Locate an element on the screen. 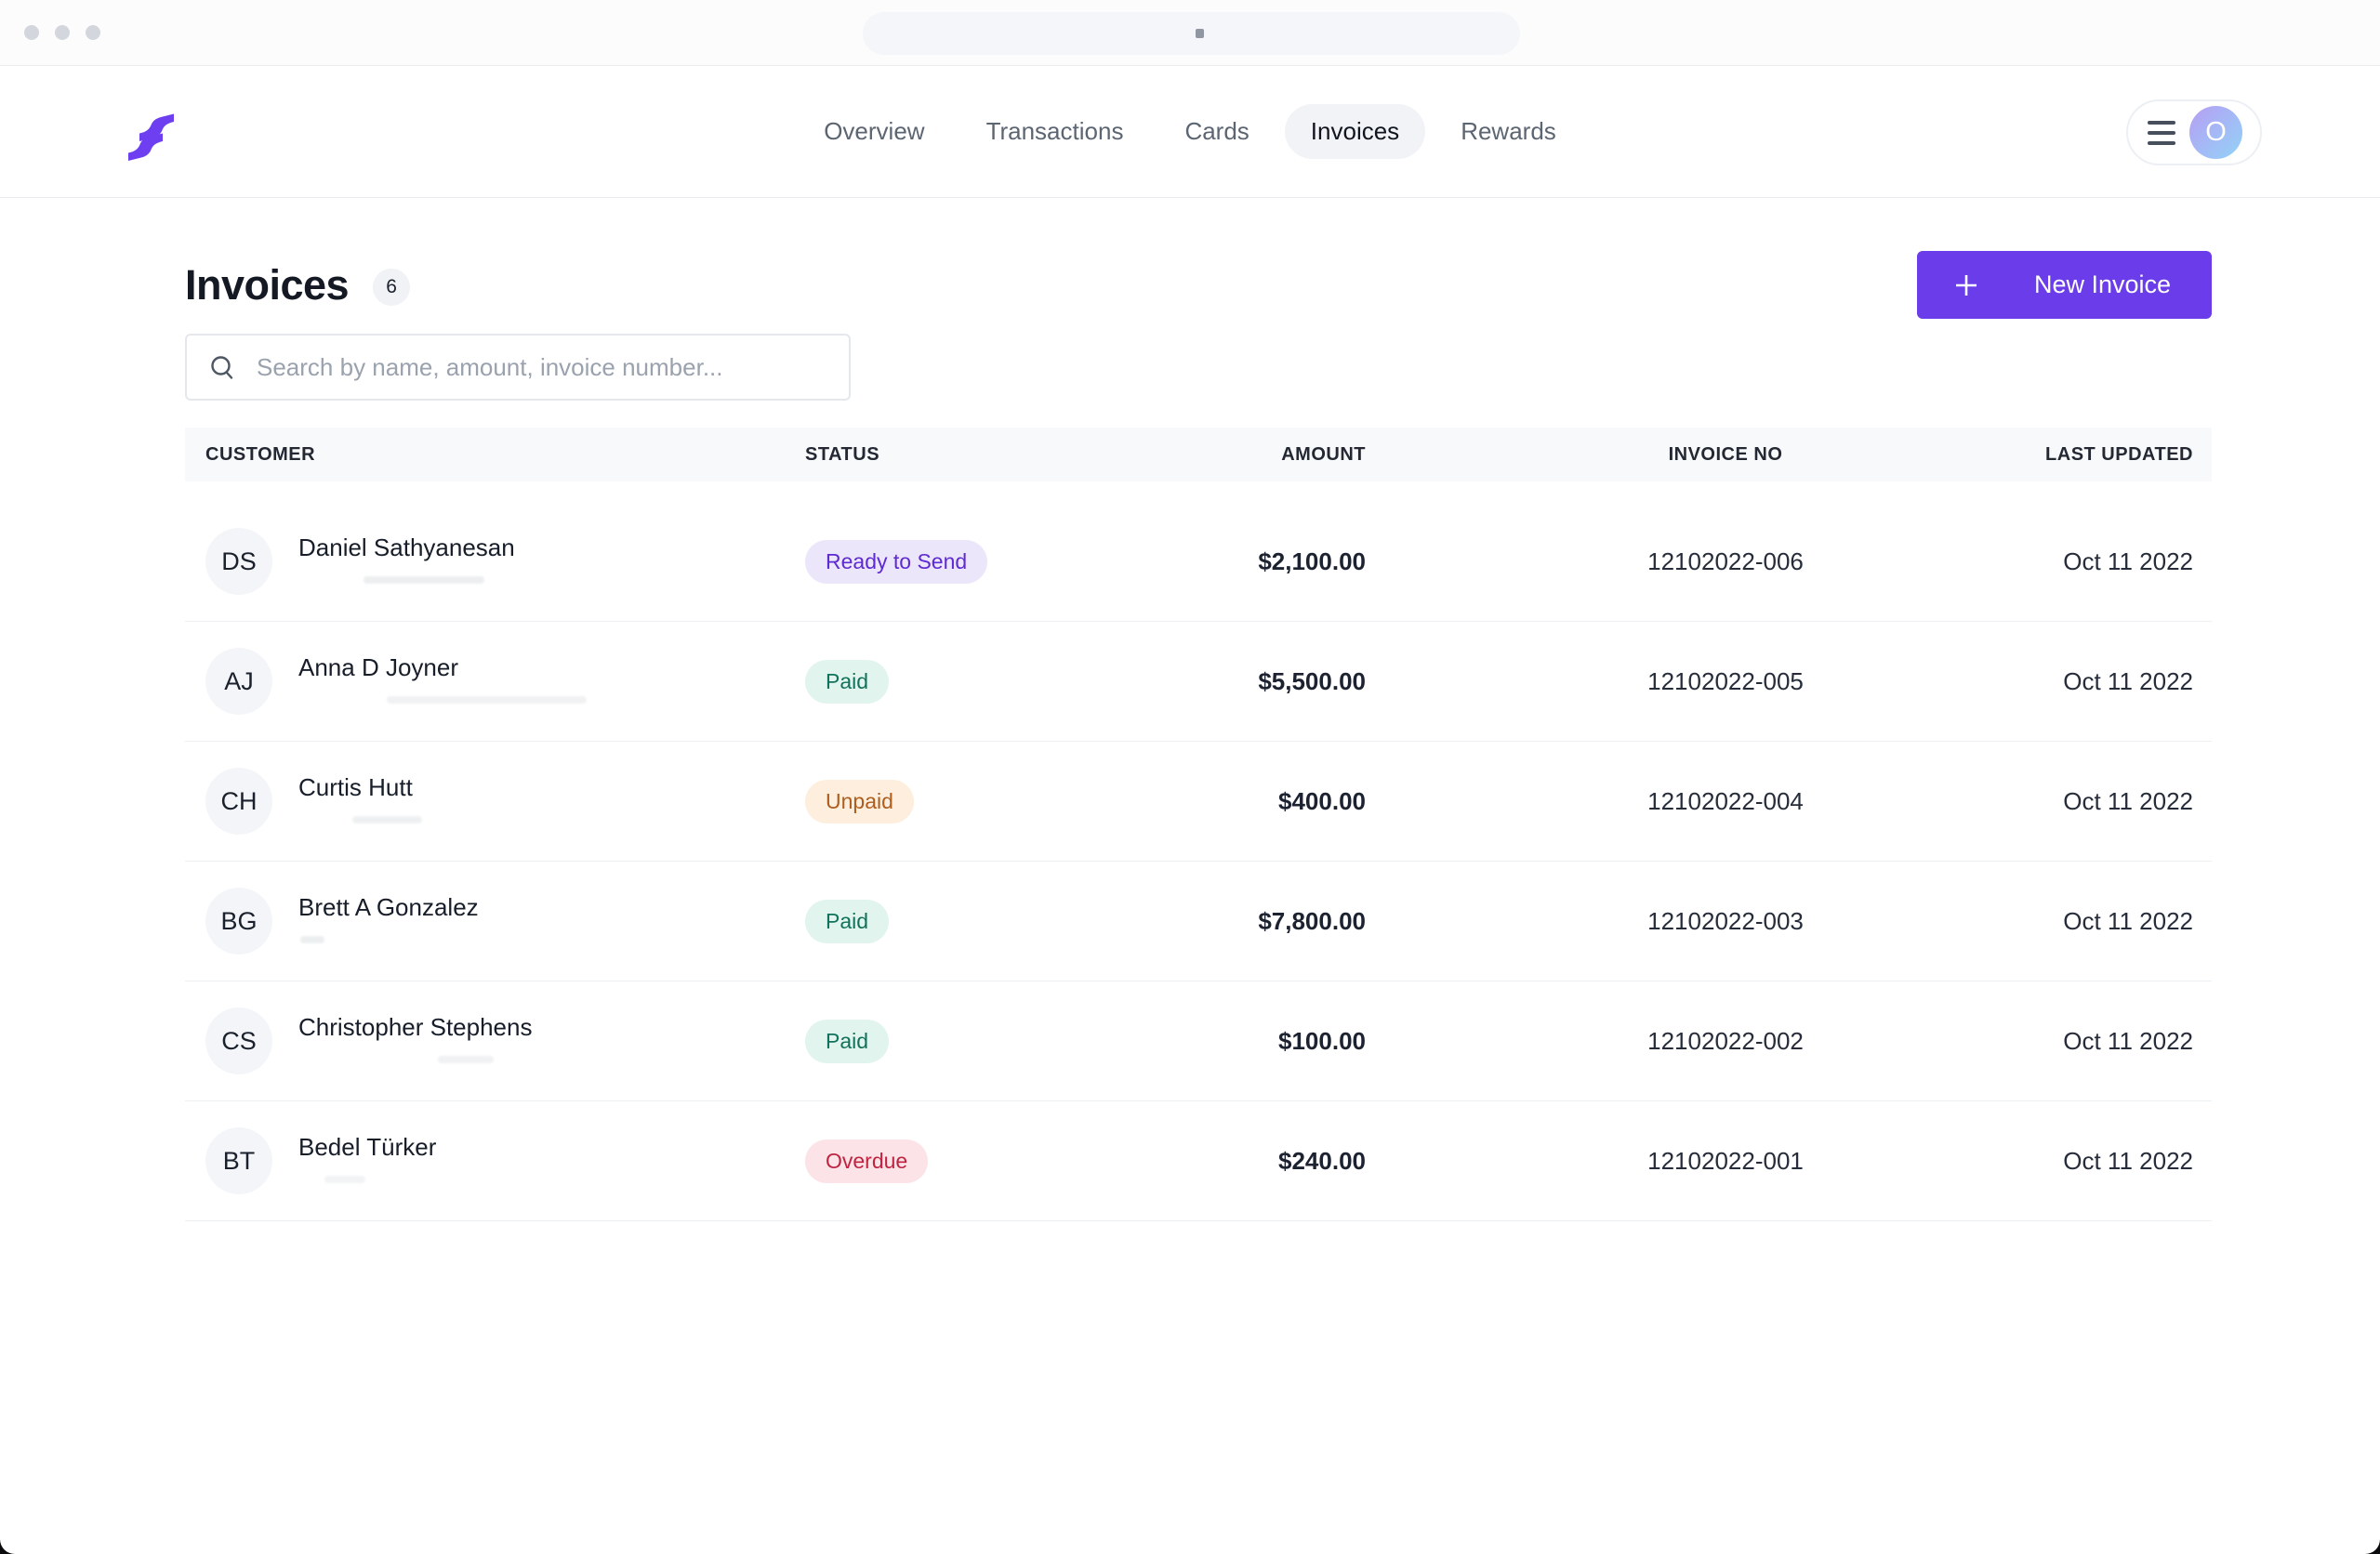  status-cell: Unpaid is located at coordinates (946, 801).